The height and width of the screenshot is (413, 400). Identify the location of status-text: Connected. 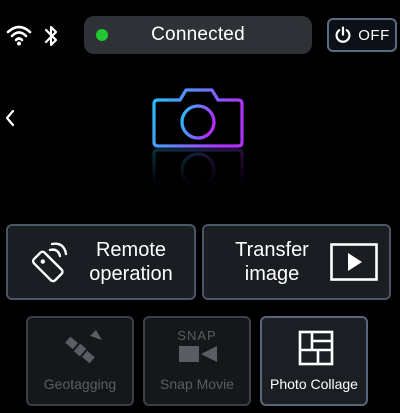
(198, 34).